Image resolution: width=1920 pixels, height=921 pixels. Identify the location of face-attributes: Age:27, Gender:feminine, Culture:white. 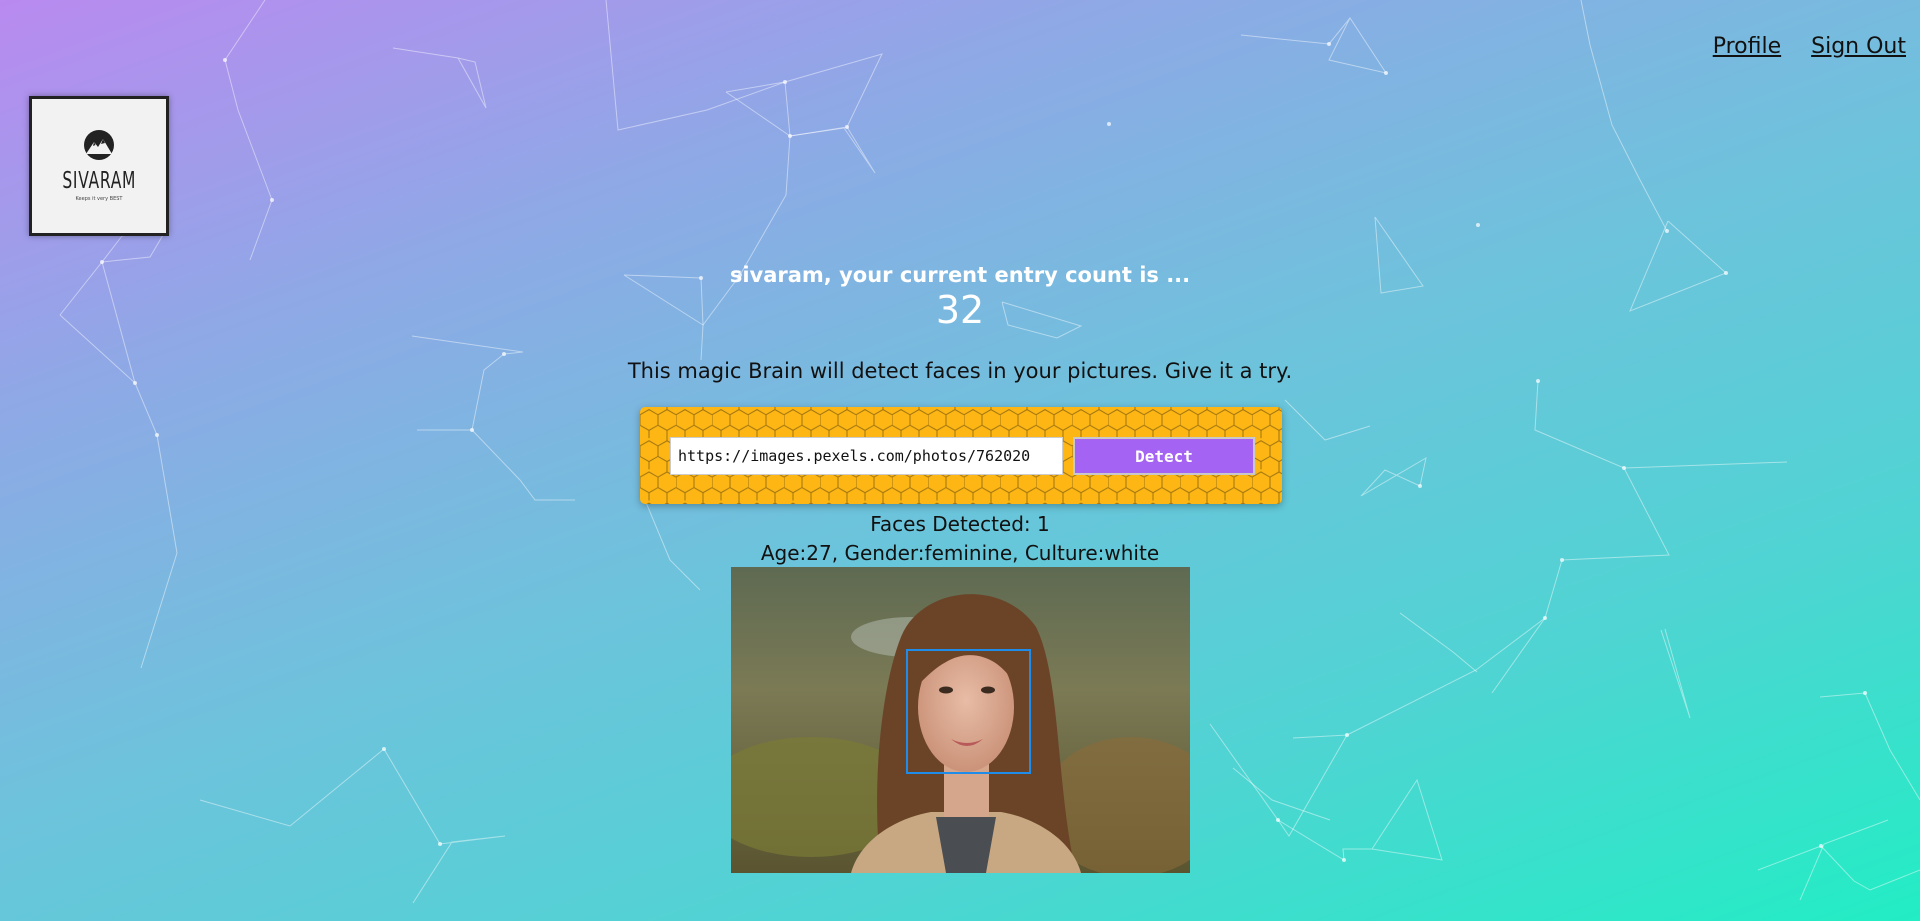
(960, 553).